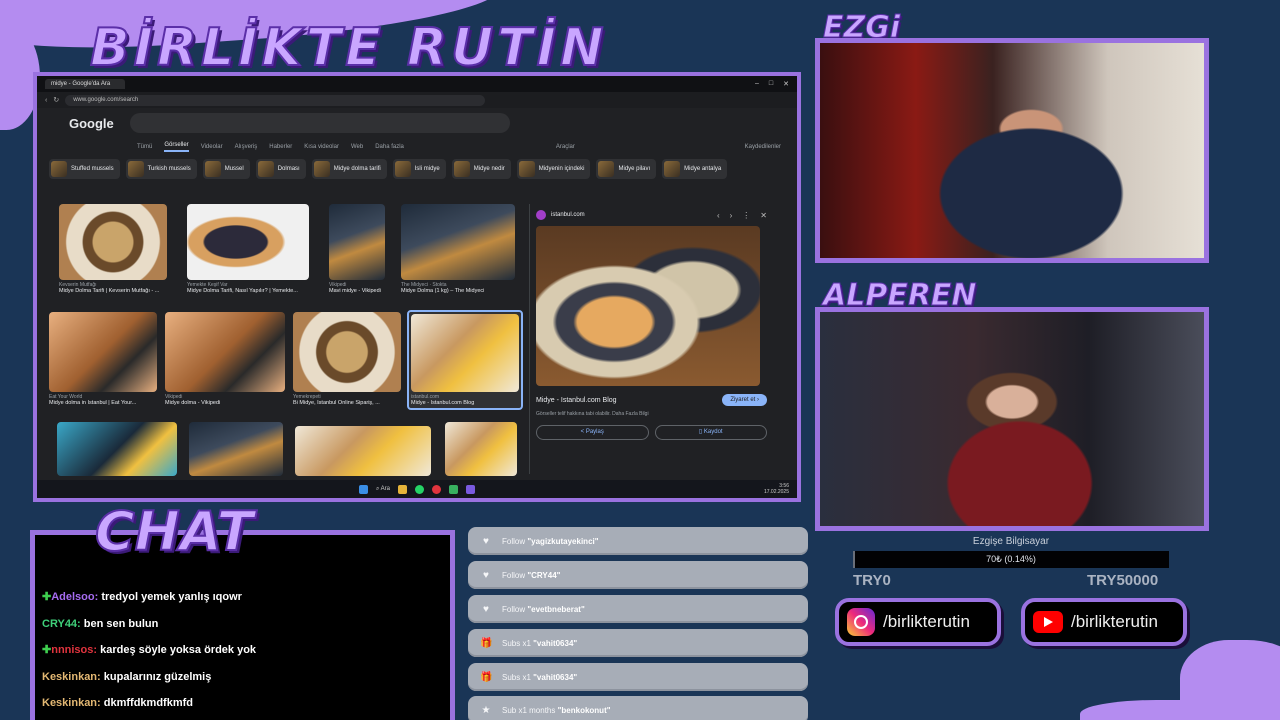  I want to click on google-header: Google, so click(417, 123).